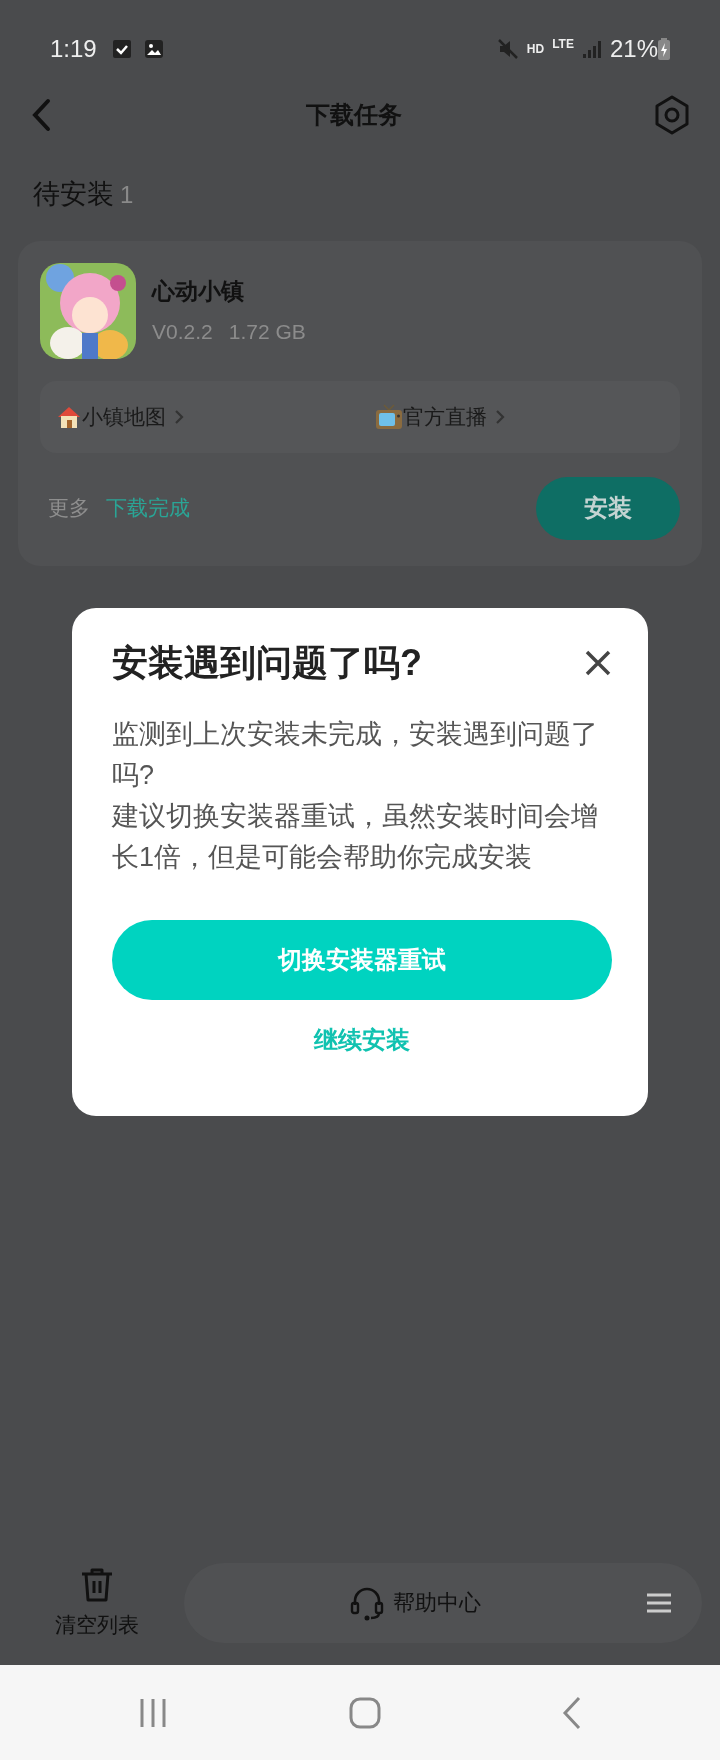  What do you see at coordinates (182, 332) in the screenshot?
I see `app-version: V0.2.2` at bounding box center [182, 332].